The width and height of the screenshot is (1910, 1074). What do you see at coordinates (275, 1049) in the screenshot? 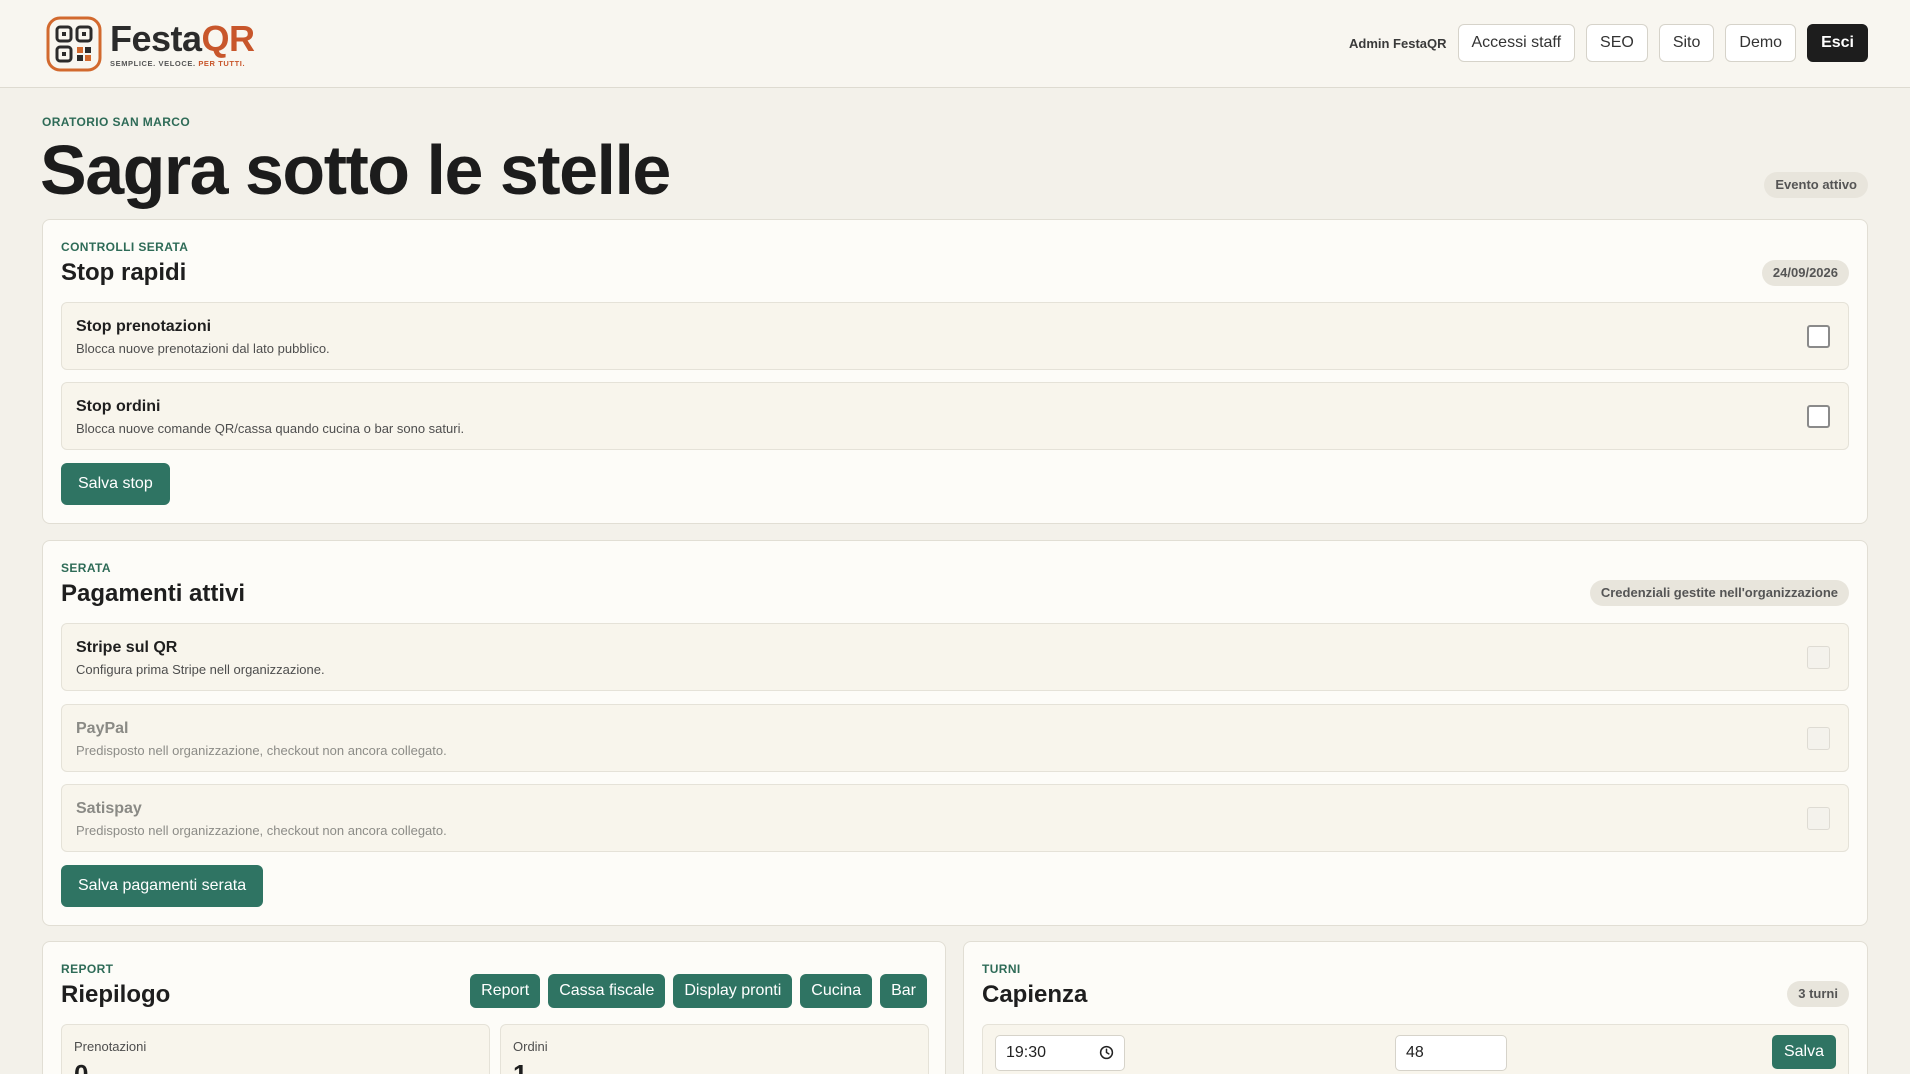
I see `bookings-stat: Prenotazioni 0` at bounding box center [275, 1049].